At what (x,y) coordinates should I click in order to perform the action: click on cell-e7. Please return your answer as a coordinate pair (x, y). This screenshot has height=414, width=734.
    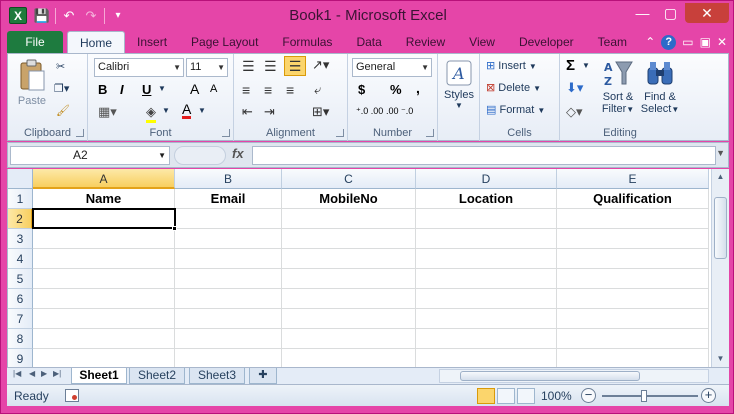
    Looking at the image, I should click on (633, 319).